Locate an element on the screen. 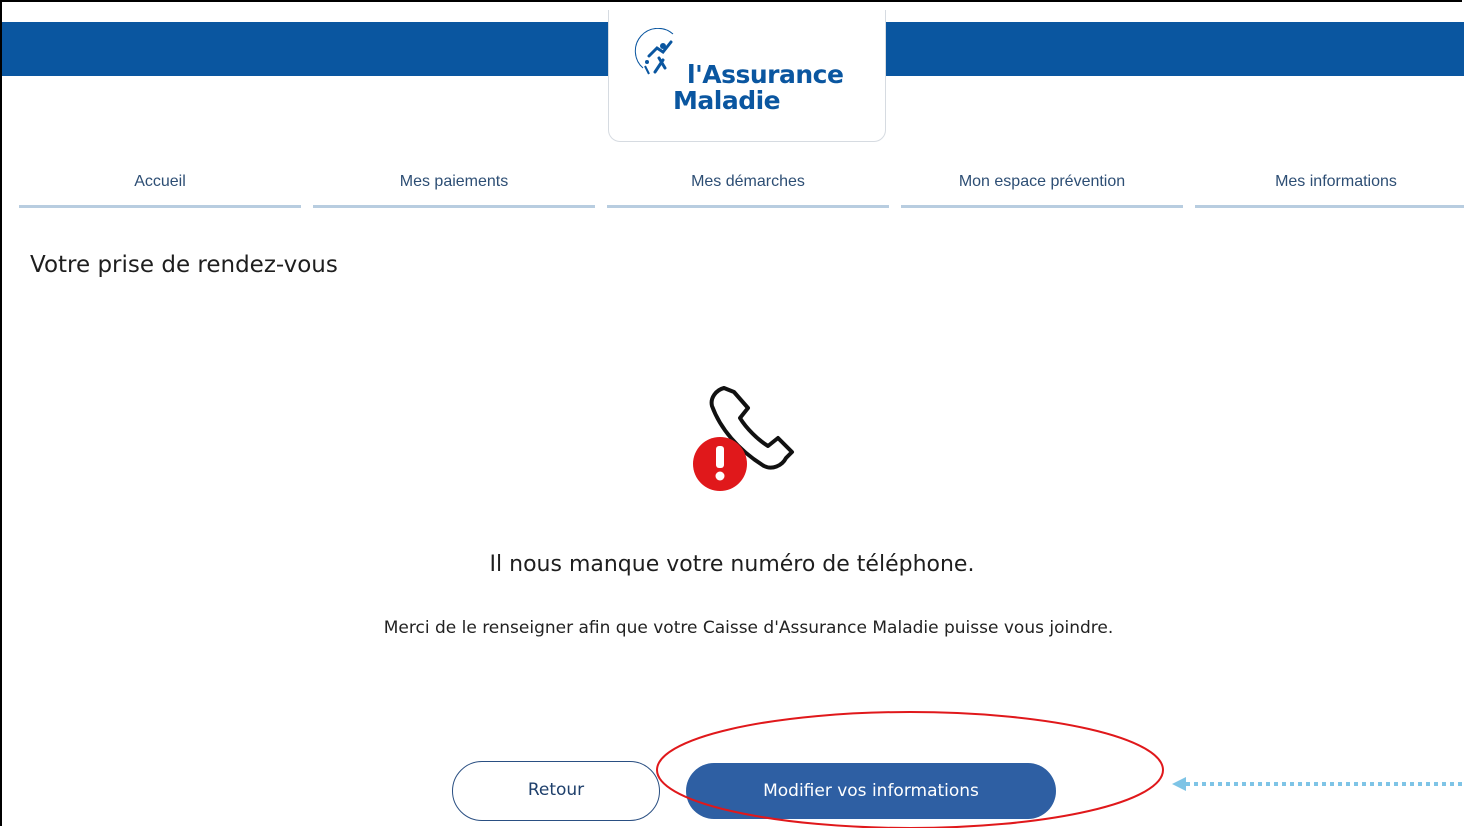 The image size is (1464, 828). seal-icon is located at coordinates (654, 51).